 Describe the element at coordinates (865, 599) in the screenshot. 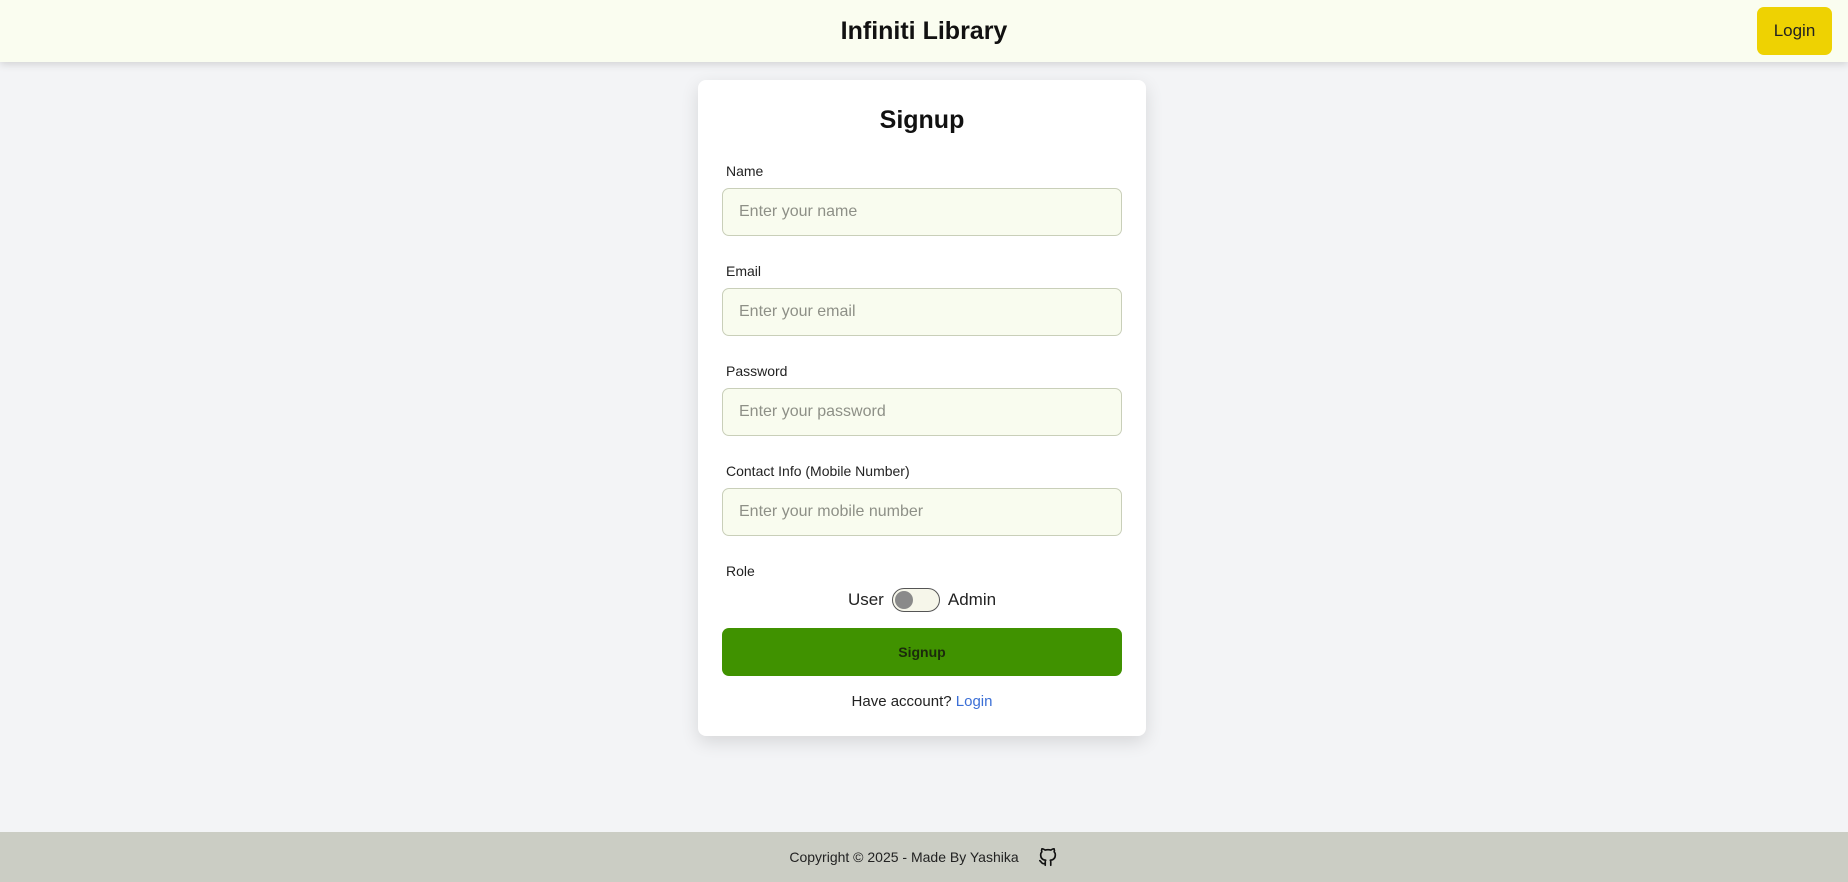

I see `role-user-label: User` at that location.